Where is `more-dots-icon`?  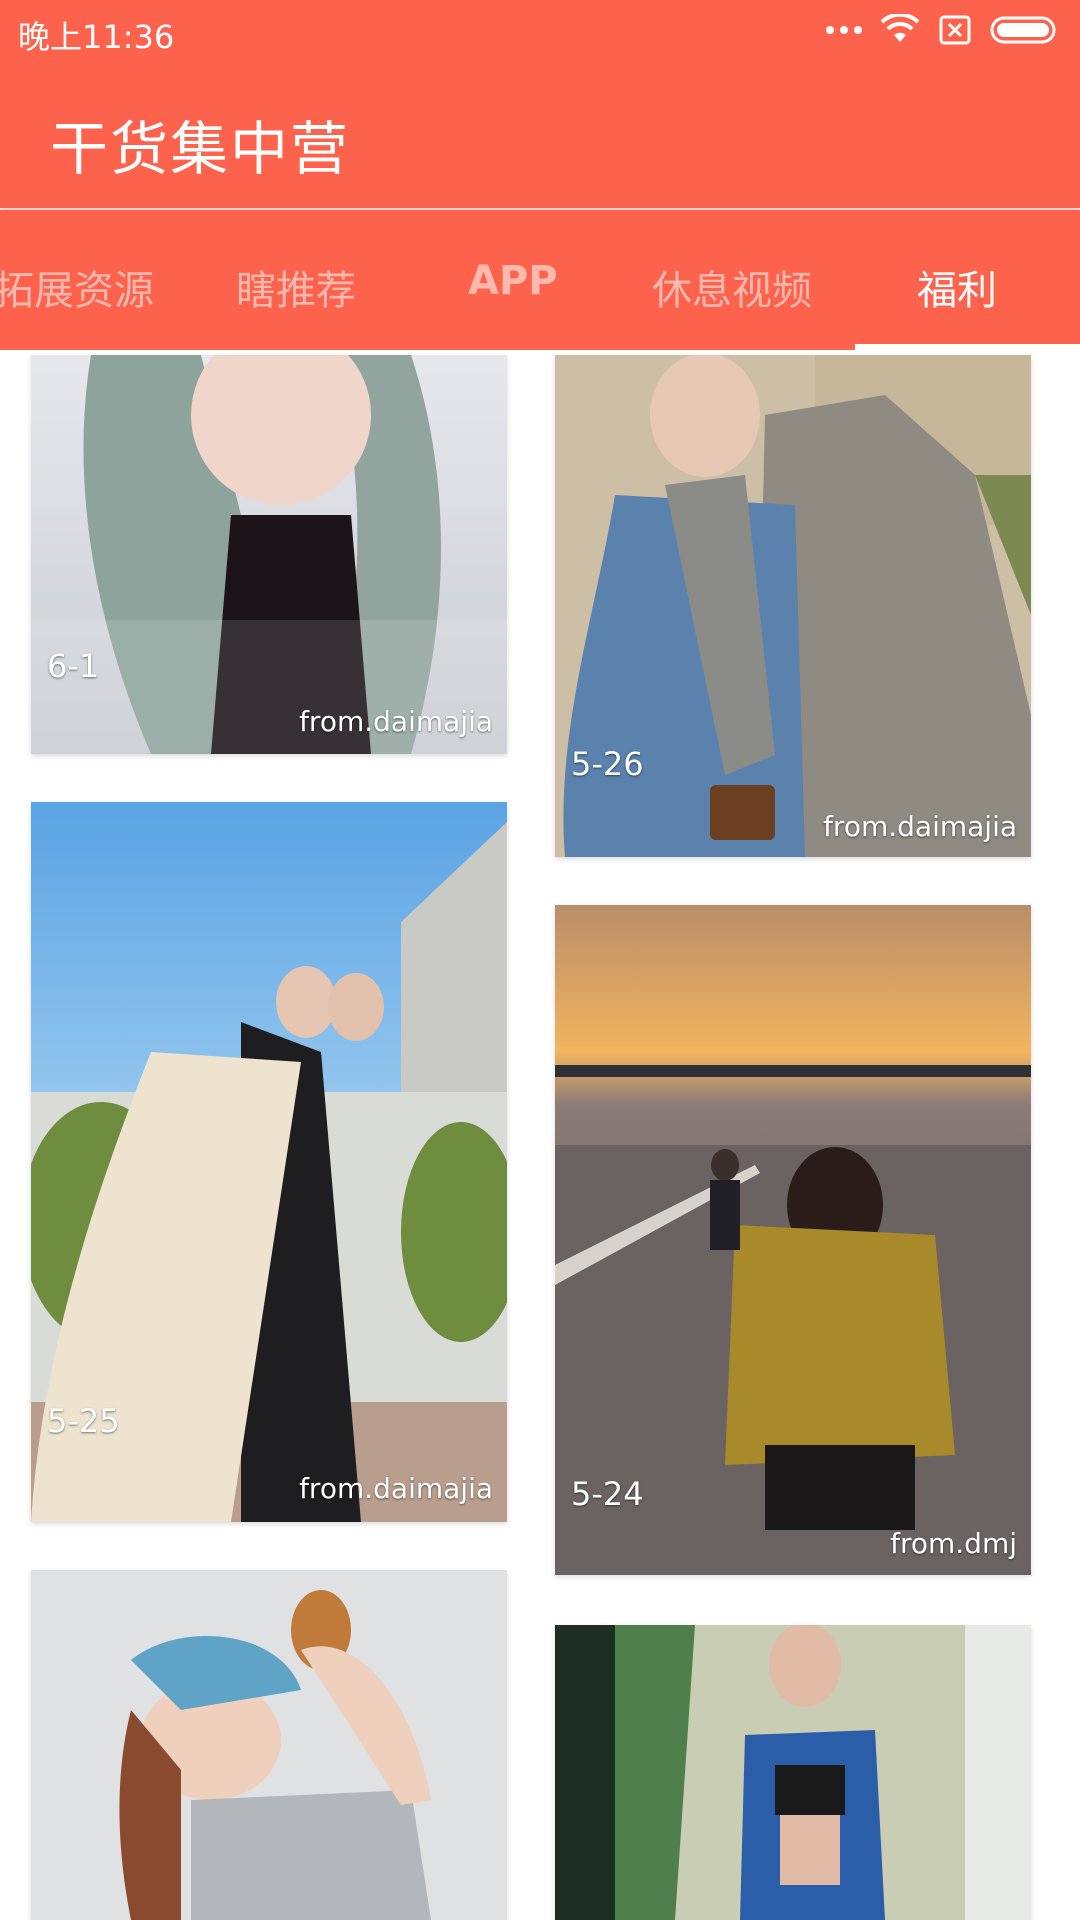
more-dots-icon is located at coordinates (844, 30).